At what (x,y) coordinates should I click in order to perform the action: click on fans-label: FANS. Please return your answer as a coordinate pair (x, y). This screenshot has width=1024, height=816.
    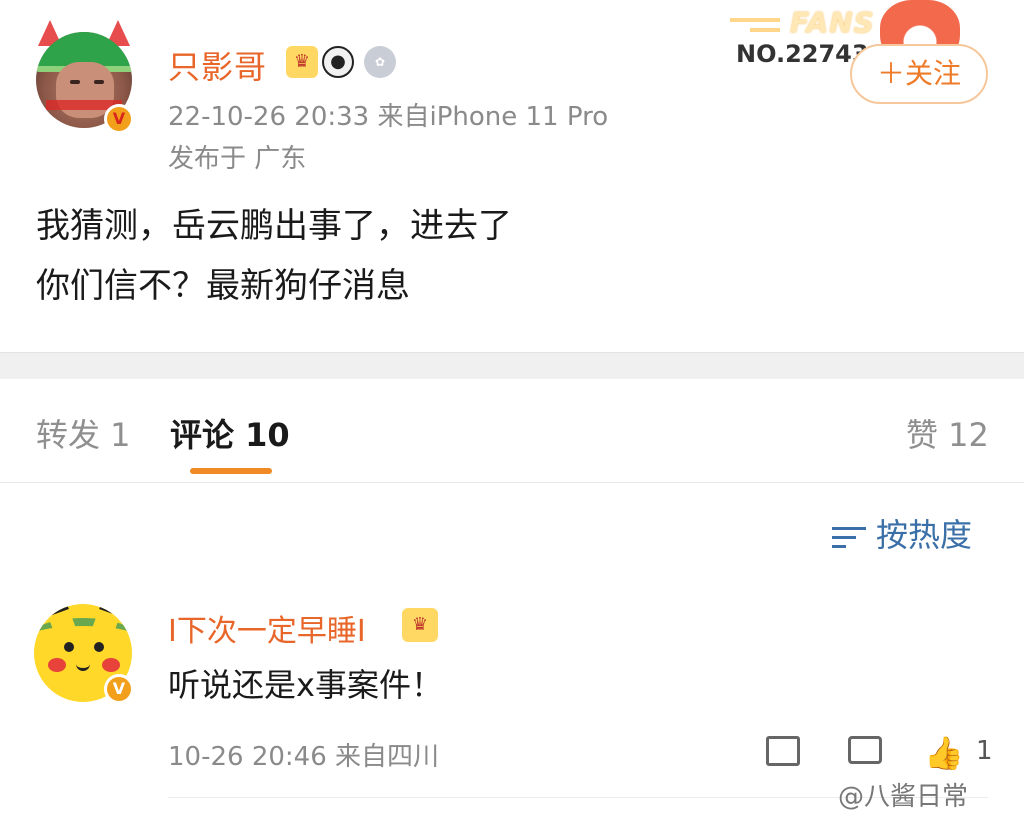
    Looking at the image, I should click on (832, 22).